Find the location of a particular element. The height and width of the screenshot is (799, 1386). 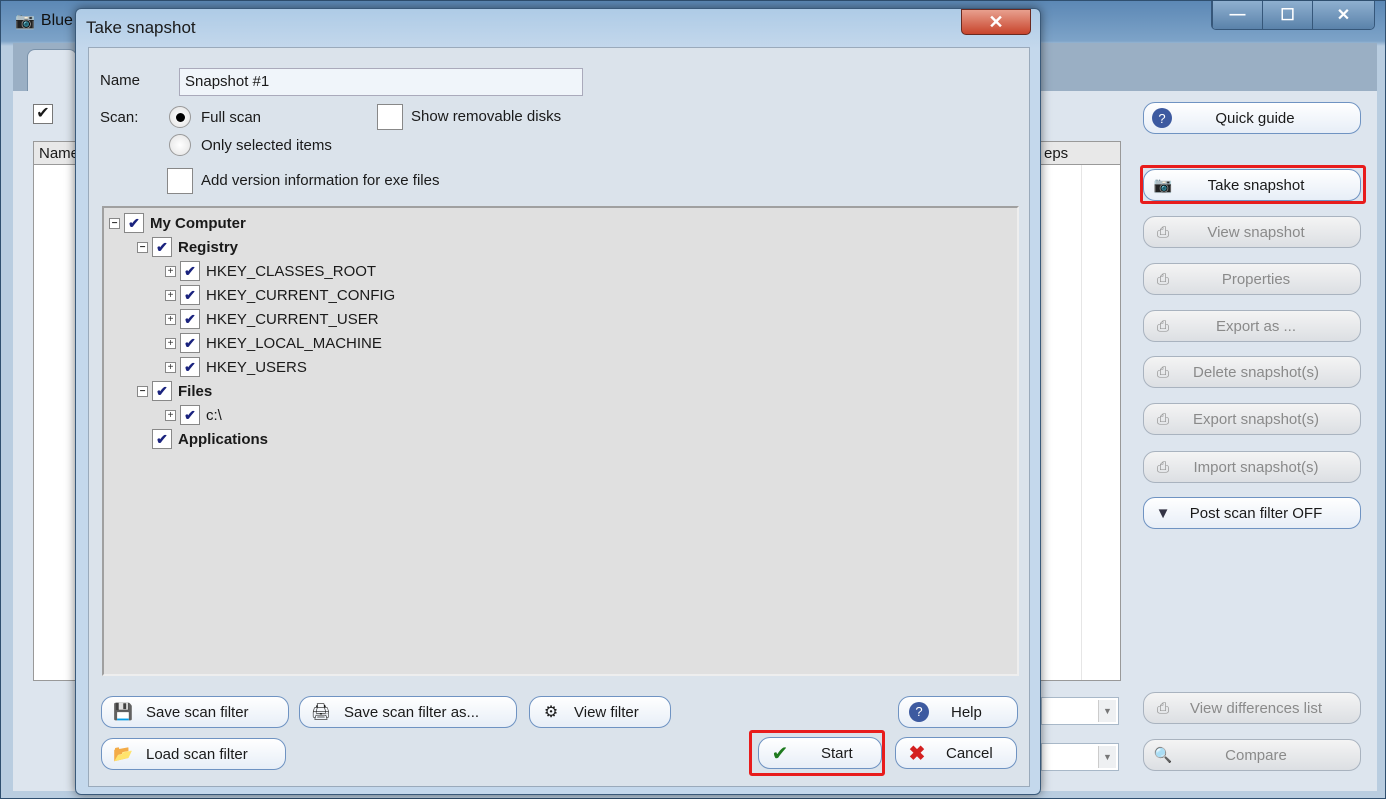

tree-node-label: Files is located at coordinates (195, 391).